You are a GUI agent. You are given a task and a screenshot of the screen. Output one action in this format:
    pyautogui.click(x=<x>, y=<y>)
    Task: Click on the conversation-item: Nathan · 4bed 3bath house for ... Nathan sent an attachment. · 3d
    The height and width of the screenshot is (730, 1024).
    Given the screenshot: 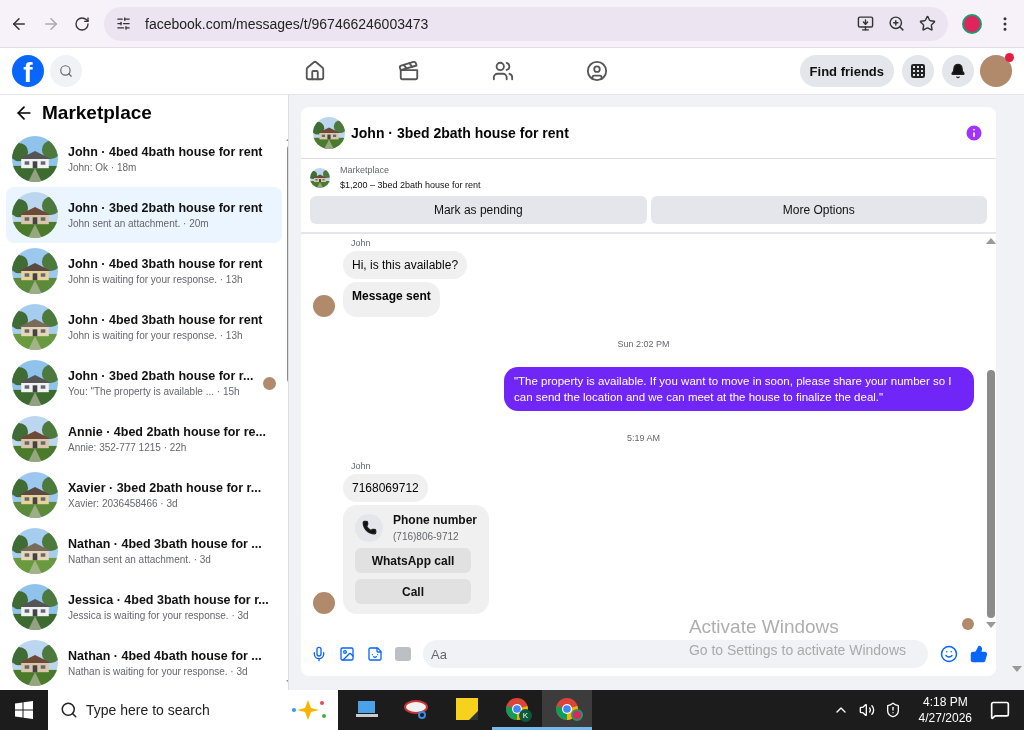 What is the action you would take?
    pyautogui.click(x=144, y=551)
    